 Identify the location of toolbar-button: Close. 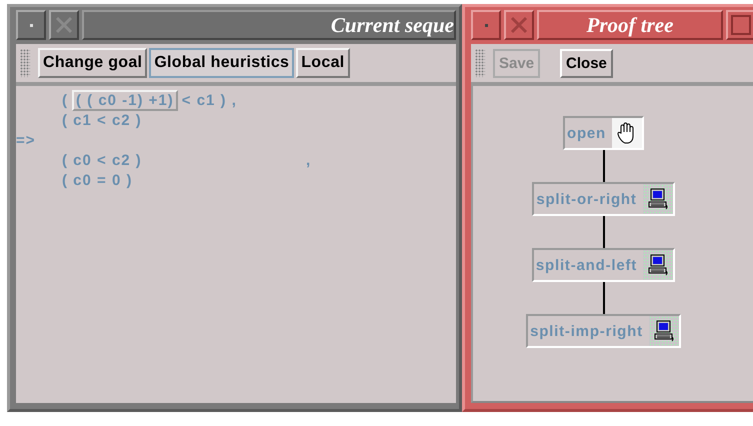
(586, 63).